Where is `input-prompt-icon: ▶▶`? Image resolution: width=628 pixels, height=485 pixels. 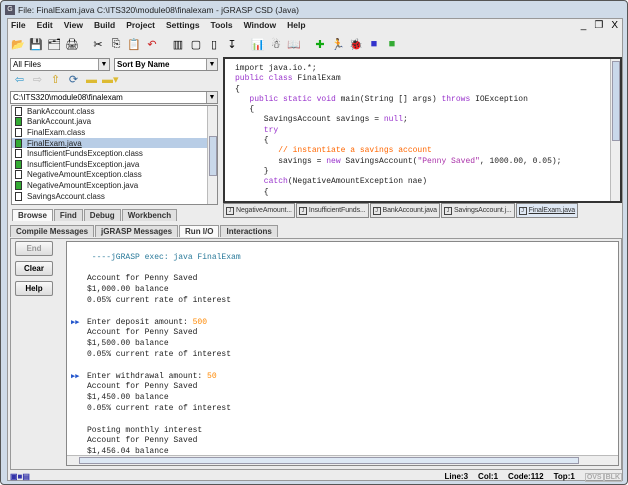
input-prompt-icon: ▶▶ is located at coordinates (75, 322).